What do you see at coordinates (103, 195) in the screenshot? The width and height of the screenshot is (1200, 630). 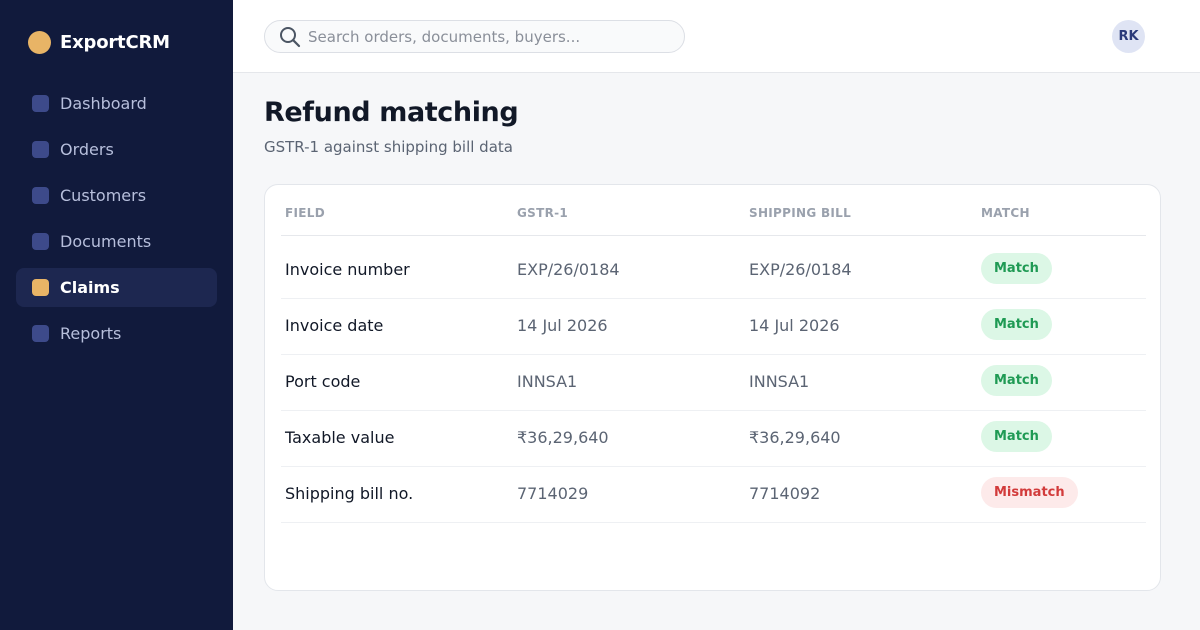 I see `sidebar-item-label: Customers` at bounding box center [103, 195].